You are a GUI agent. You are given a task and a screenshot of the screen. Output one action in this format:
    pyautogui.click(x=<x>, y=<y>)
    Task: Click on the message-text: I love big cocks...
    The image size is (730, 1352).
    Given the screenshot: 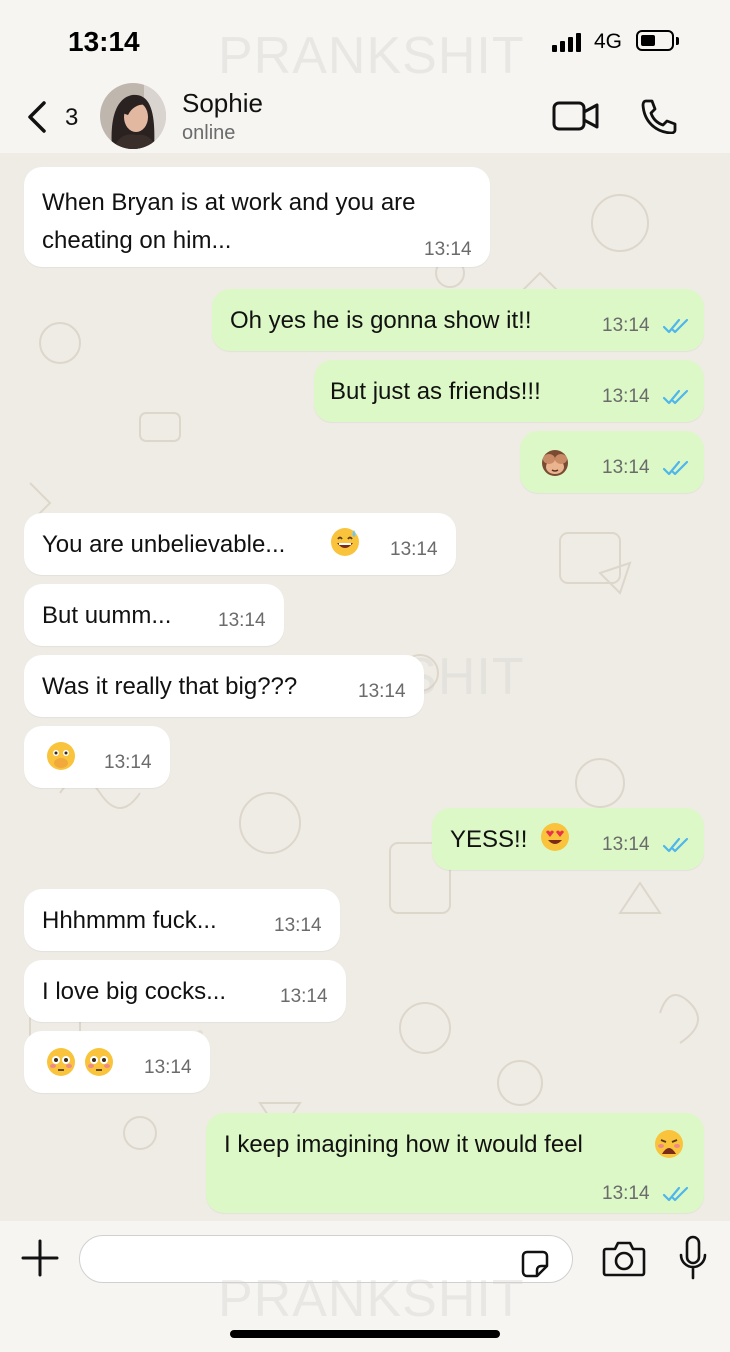 What is the action you would take?
    pyautogui.click(x=134, y=991)
    